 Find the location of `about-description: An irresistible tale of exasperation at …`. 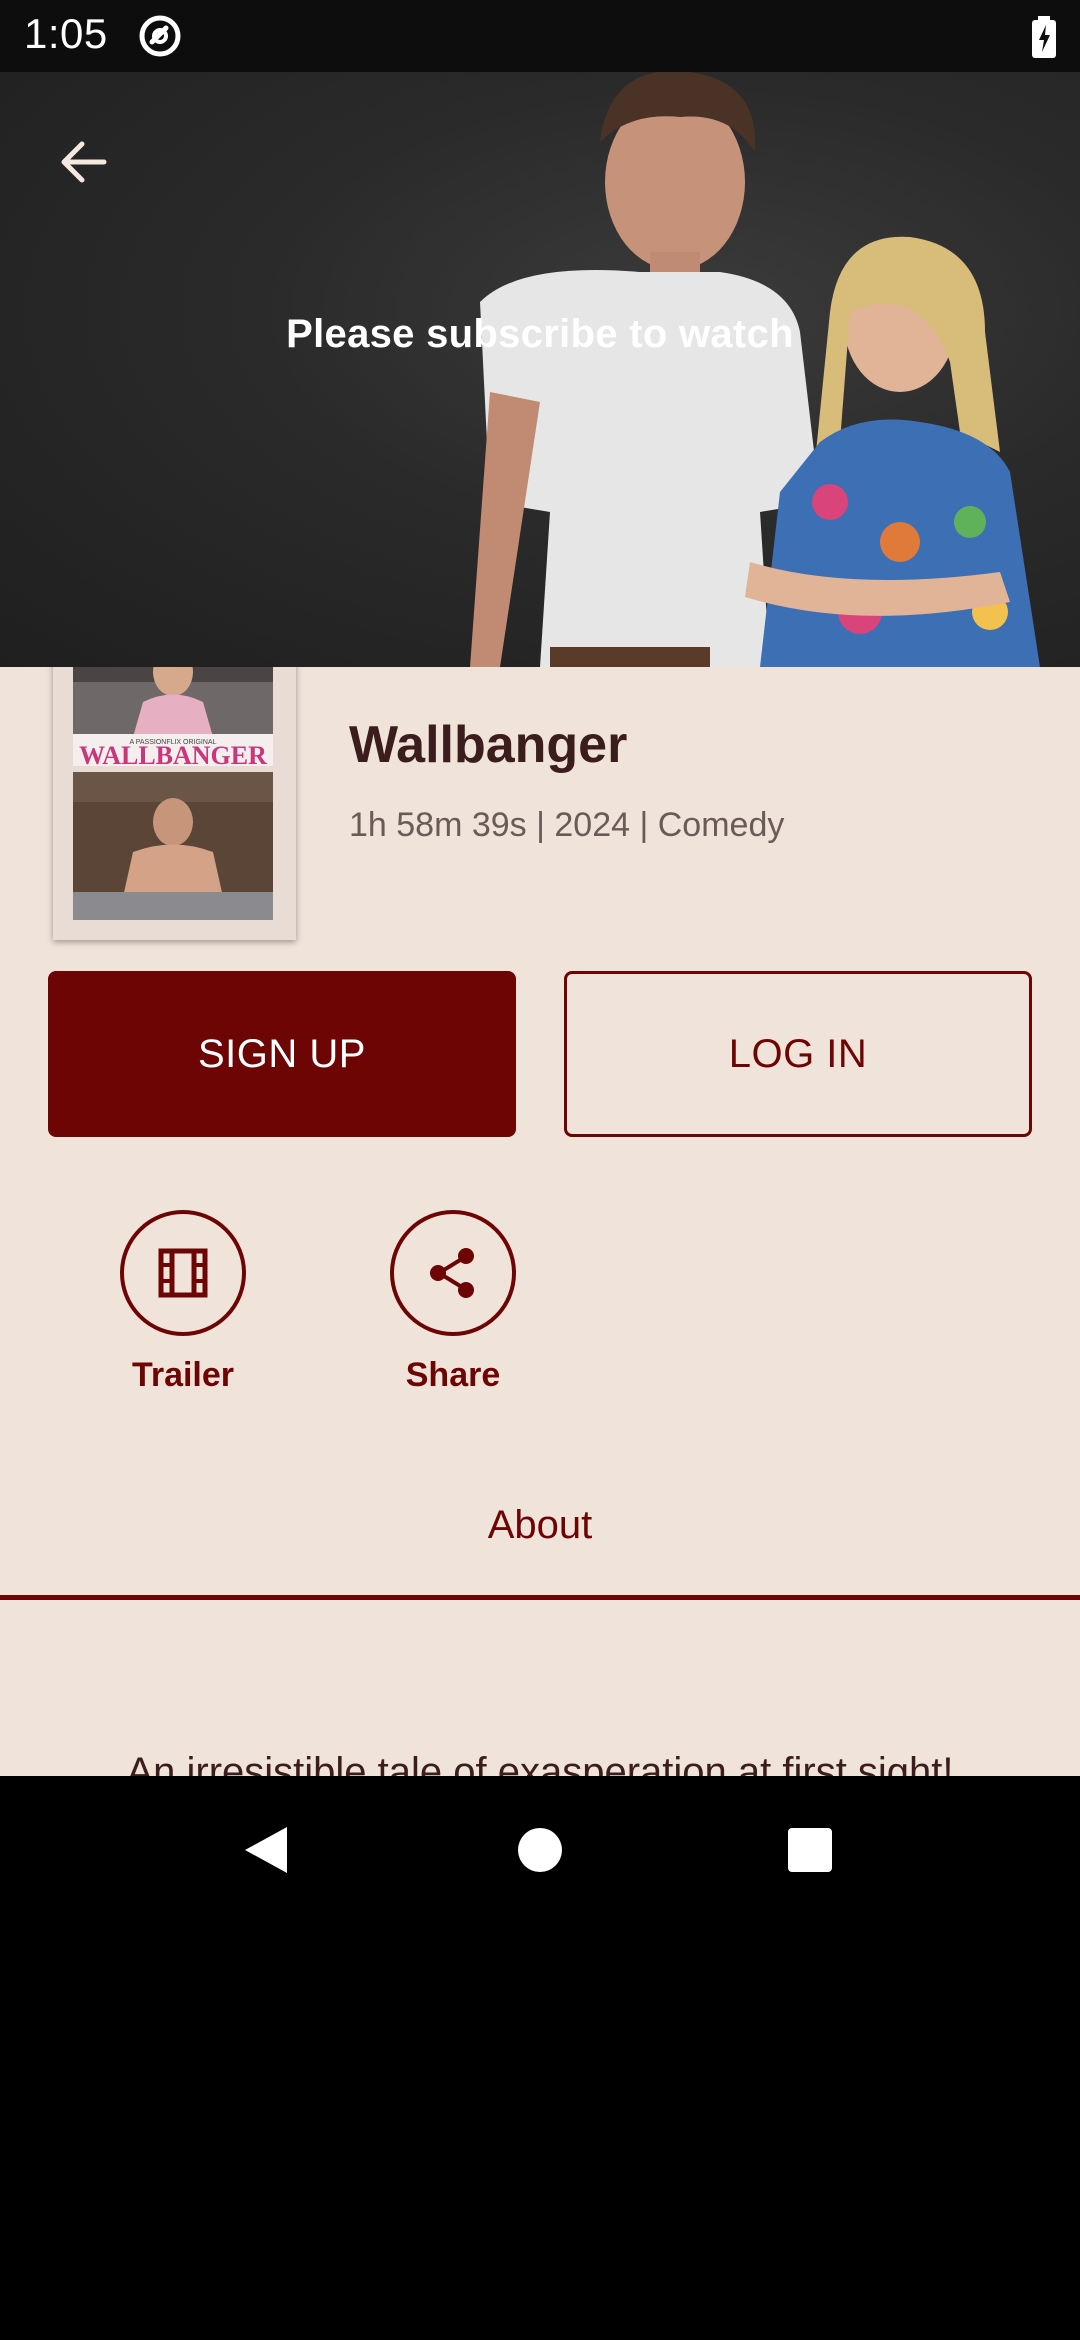

about-description: An irresistible tale of exasperation at … is located at coordinates (540, 1763).